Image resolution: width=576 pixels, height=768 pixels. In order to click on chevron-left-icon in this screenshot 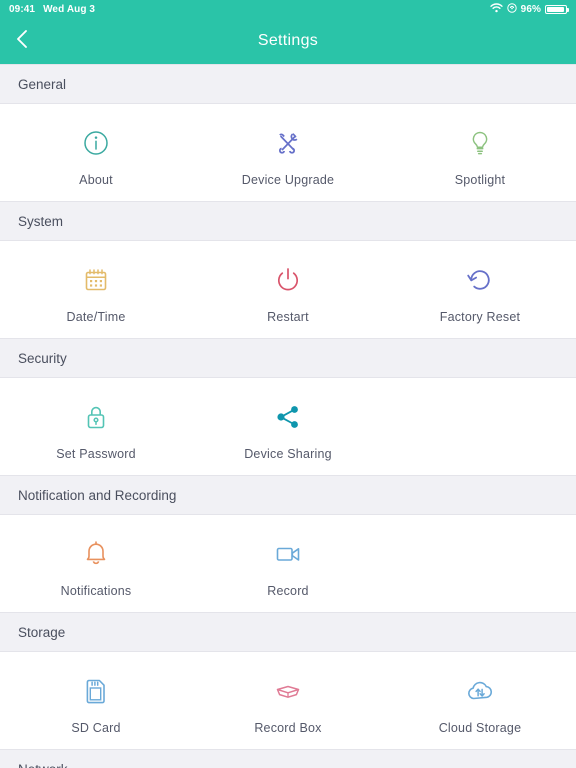, I will do `click(22, 41)`.